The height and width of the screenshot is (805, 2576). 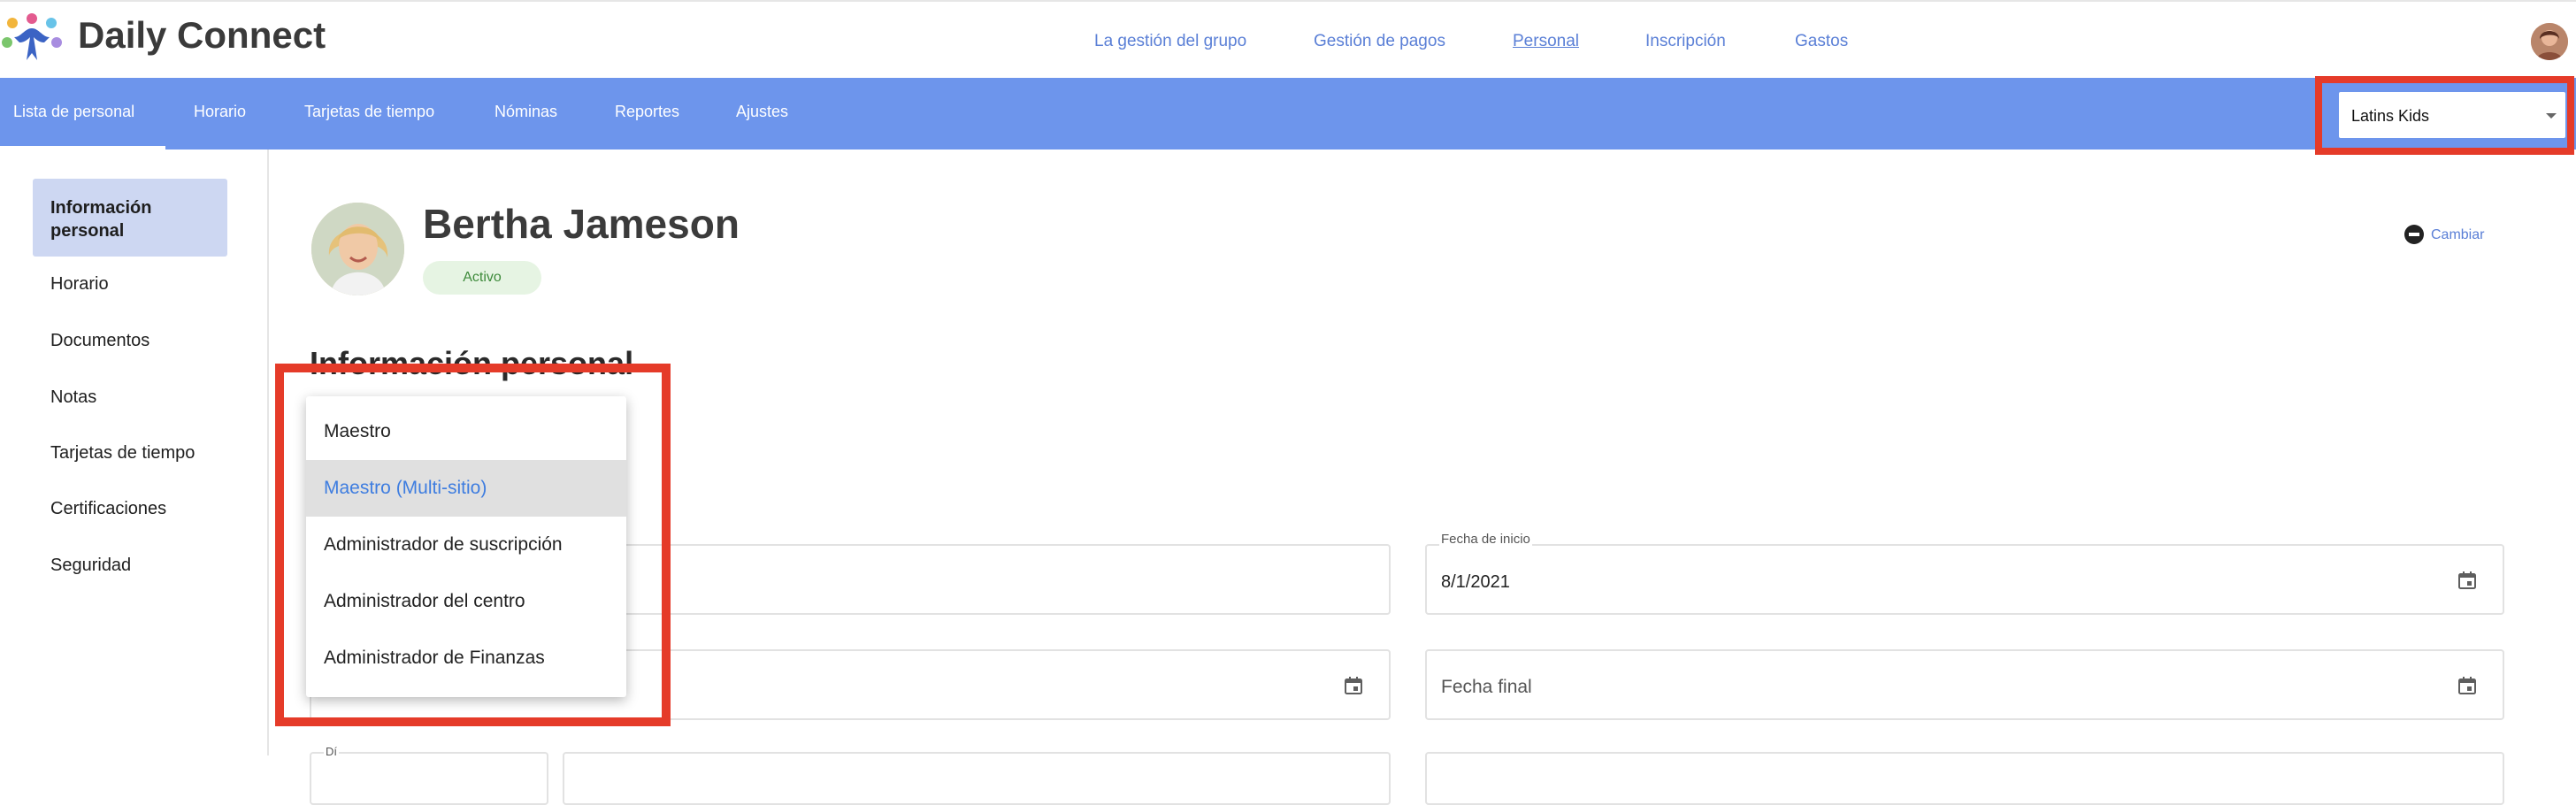 I want to click on tab-schedule: Horario, so click(x=220, y=112).